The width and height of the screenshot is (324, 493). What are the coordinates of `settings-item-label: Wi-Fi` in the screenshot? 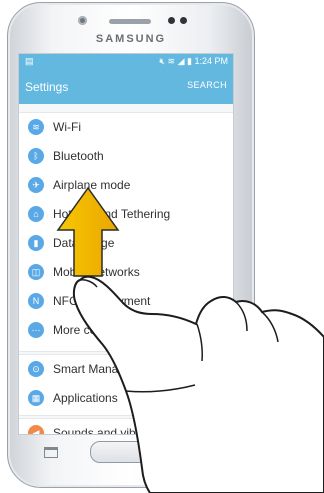 It's located at (67, 127).